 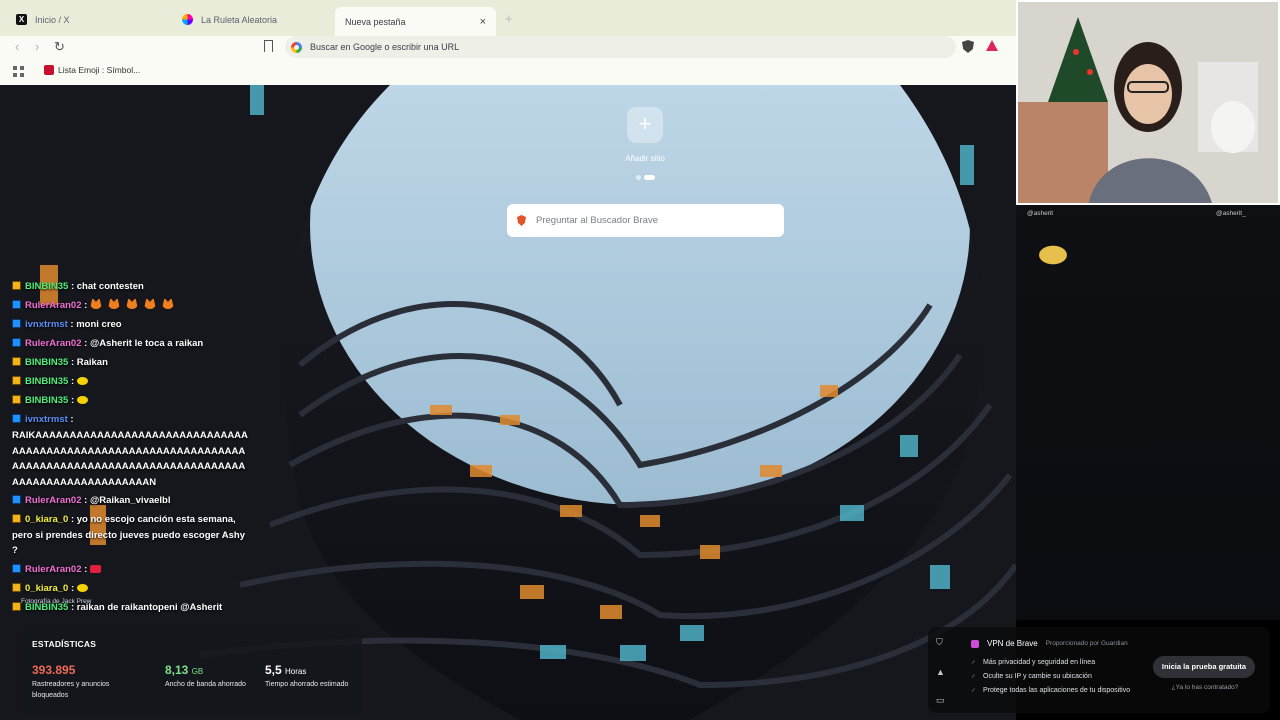 What do you see at coordinates (132, 420) in the screenshot?
I see `chat-message: ivnxtrmst :` at bounding box center [132, 420].